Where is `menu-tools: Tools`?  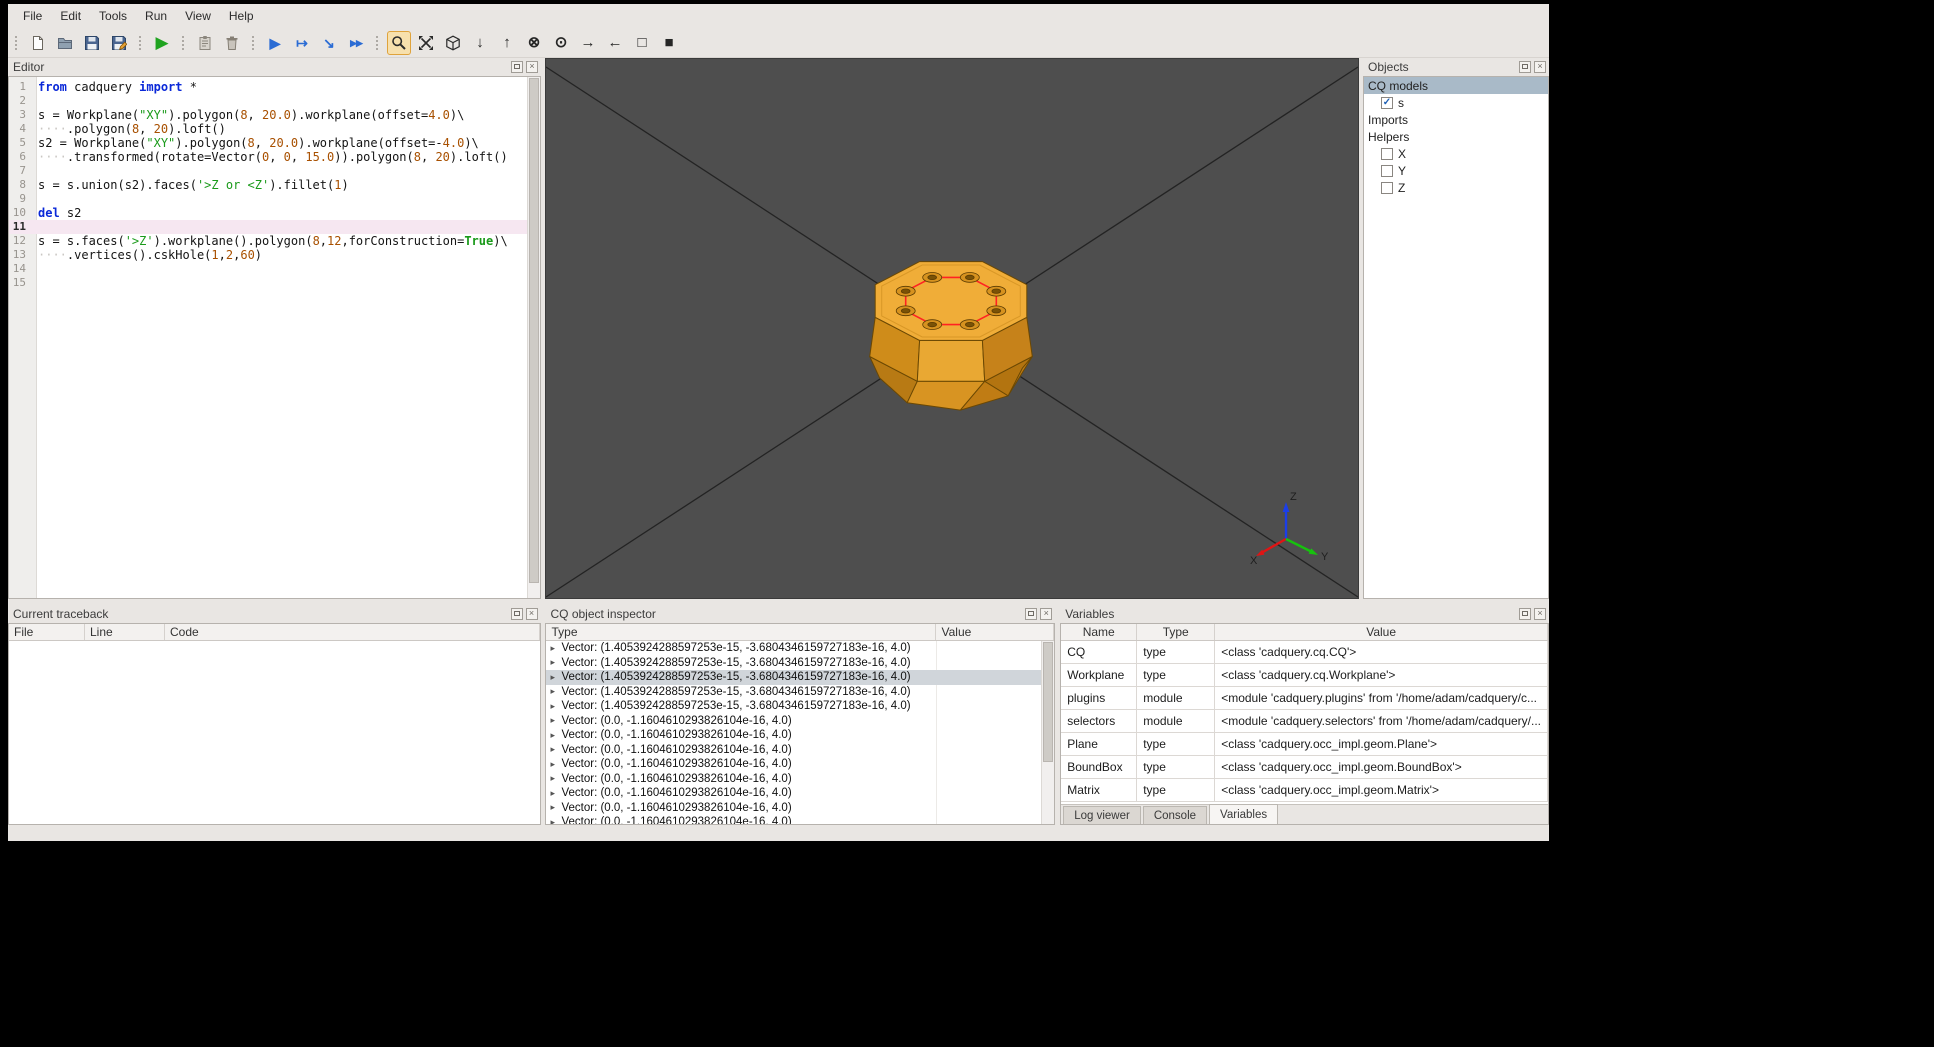
menu-tools: Tools is located at coordinates (113, 16).